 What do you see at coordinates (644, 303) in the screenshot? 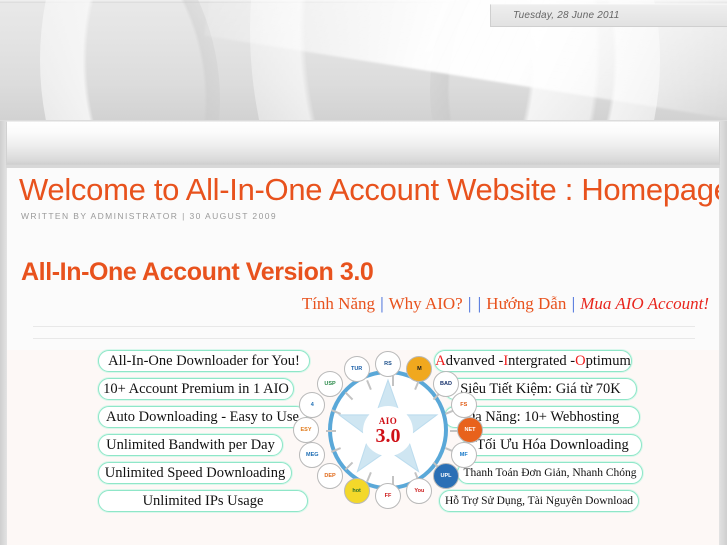
I see `link-mua-aio-account: Mua AIO Account!` at bounding box center [644, 303].